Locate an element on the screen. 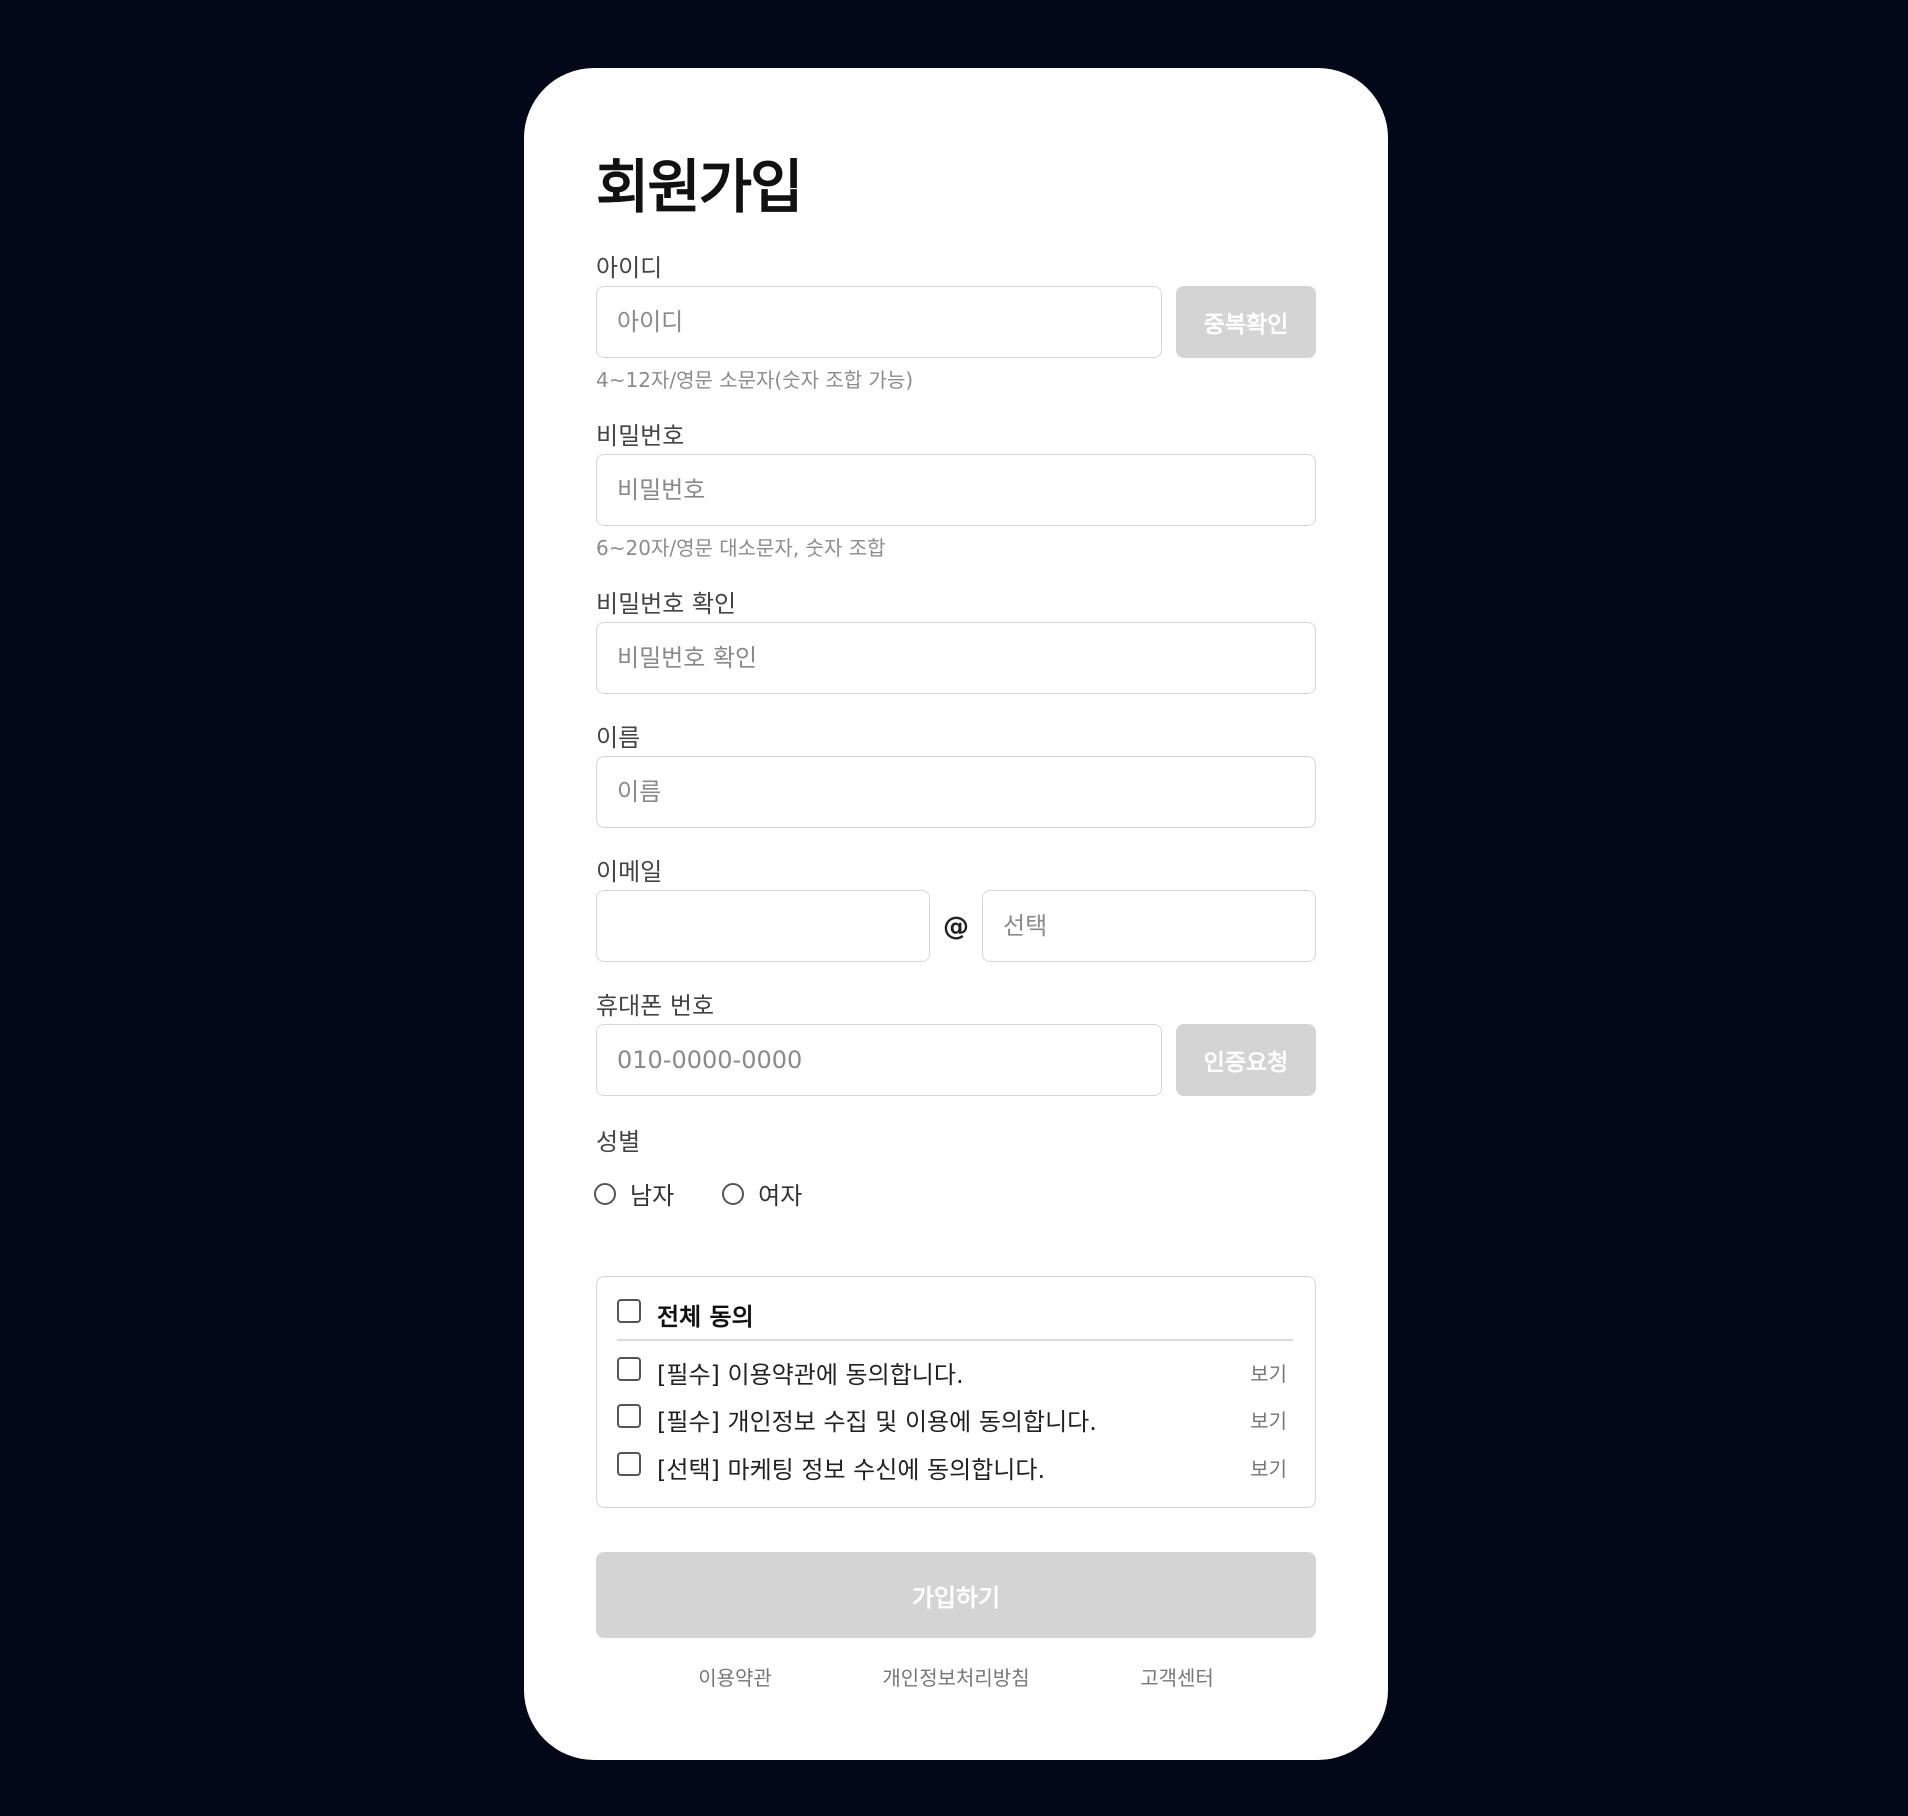  footer-link-terms: 이용약관 is located at coordinates (735, 1676).